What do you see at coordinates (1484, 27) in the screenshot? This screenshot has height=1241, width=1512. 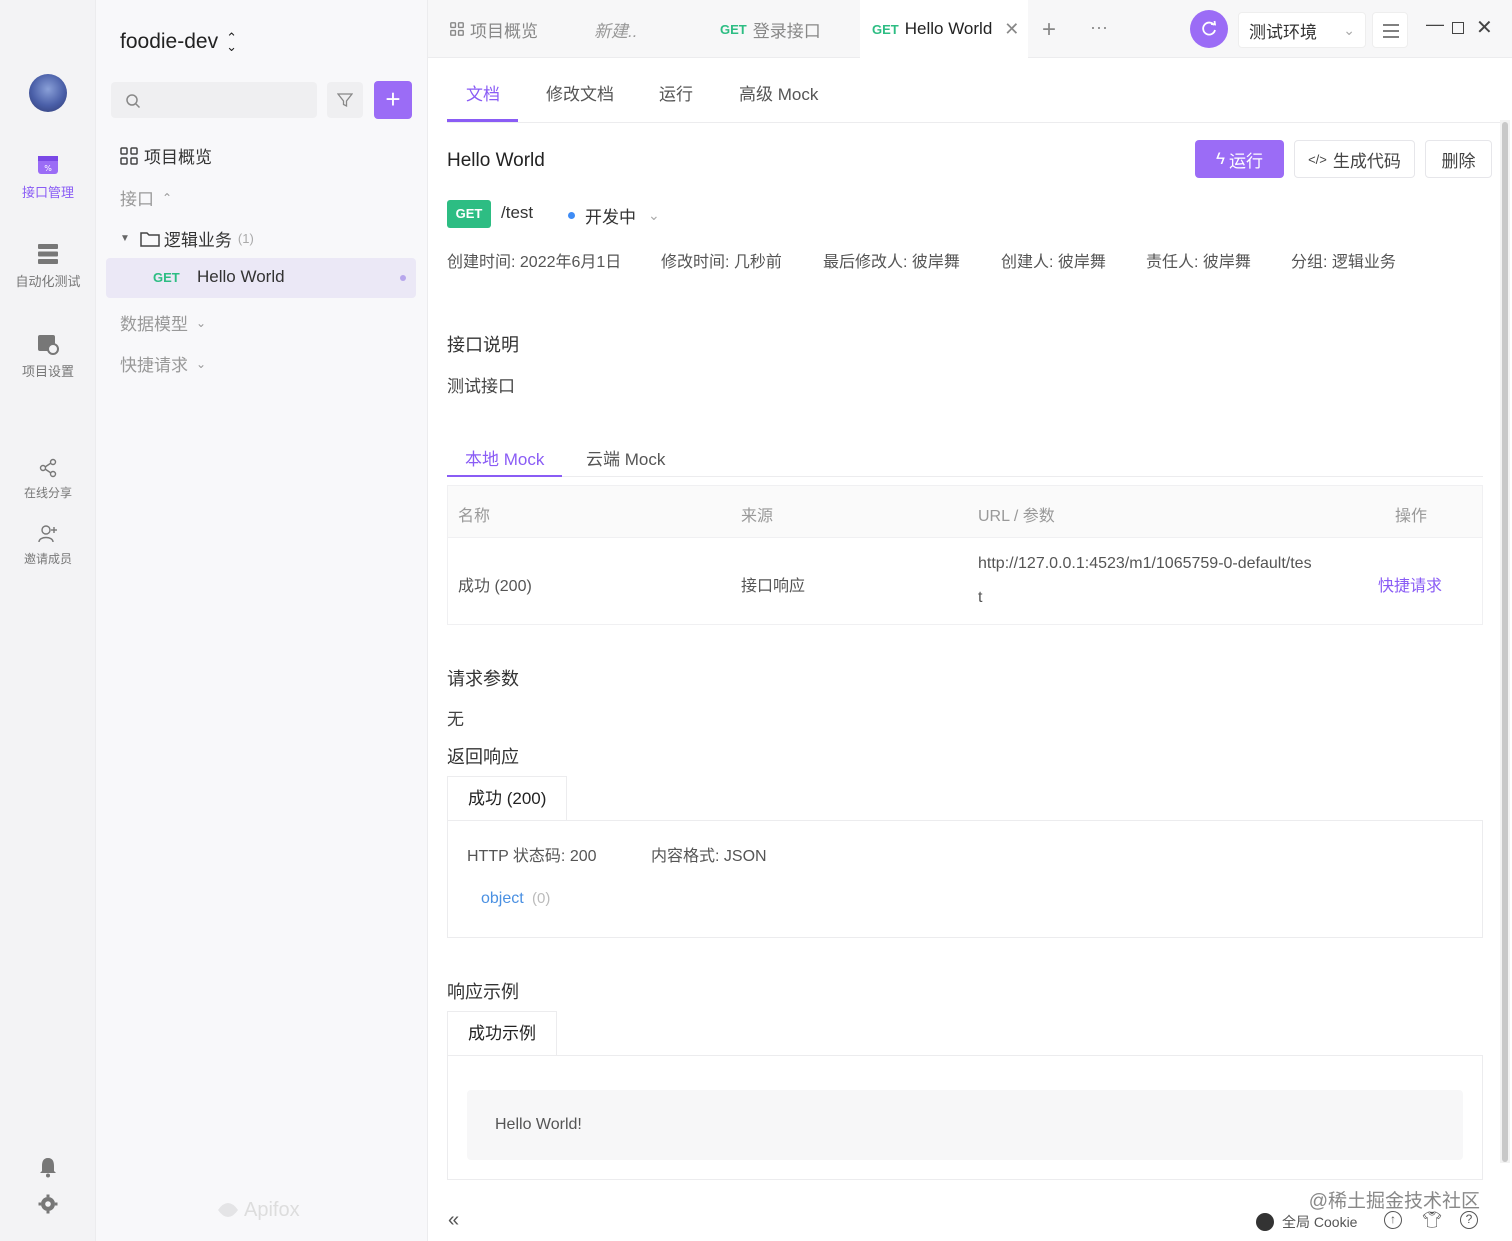 I see `window-close-icon: ✕` at bounding box center [1484, 27].